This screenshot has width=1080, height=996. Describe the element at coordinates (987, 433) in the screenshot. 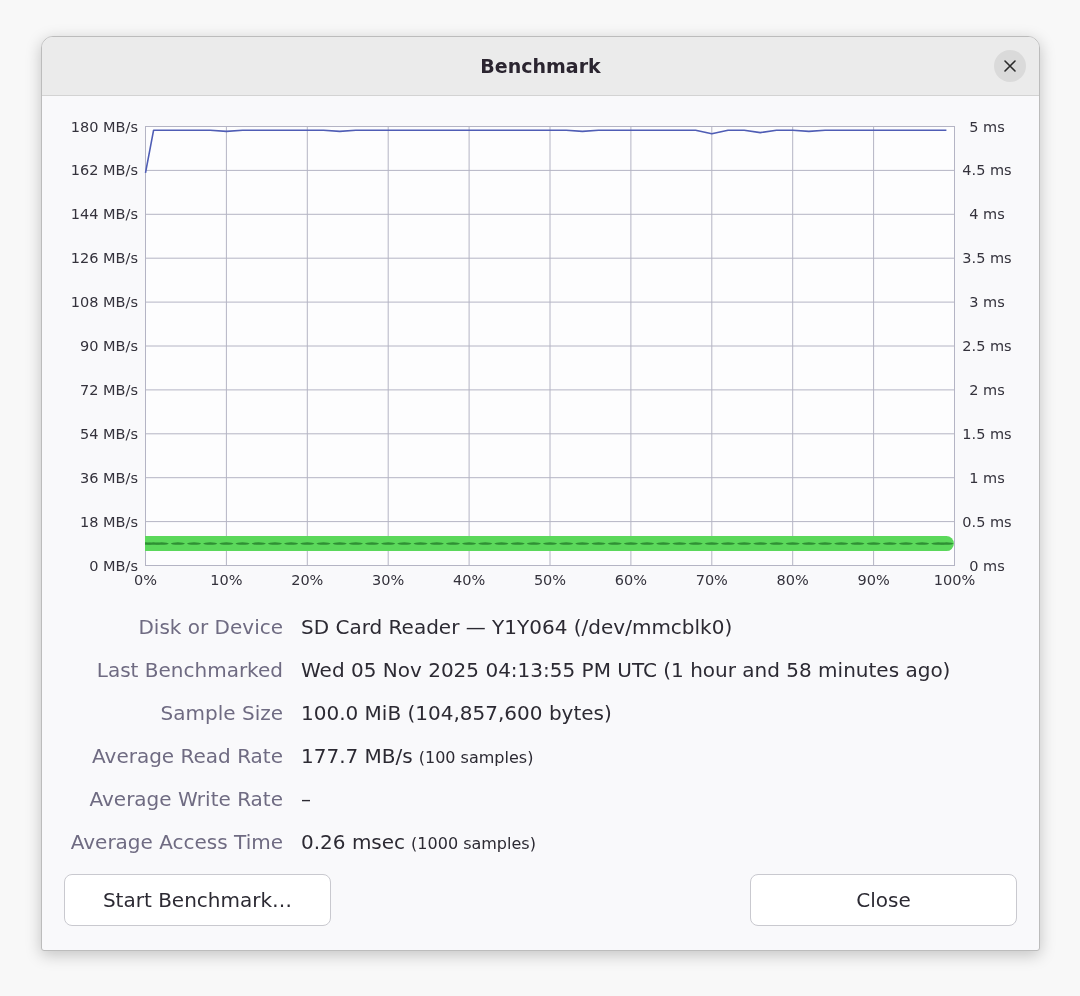

I see `access-time-axis-label: 1.5 ms` at that location.